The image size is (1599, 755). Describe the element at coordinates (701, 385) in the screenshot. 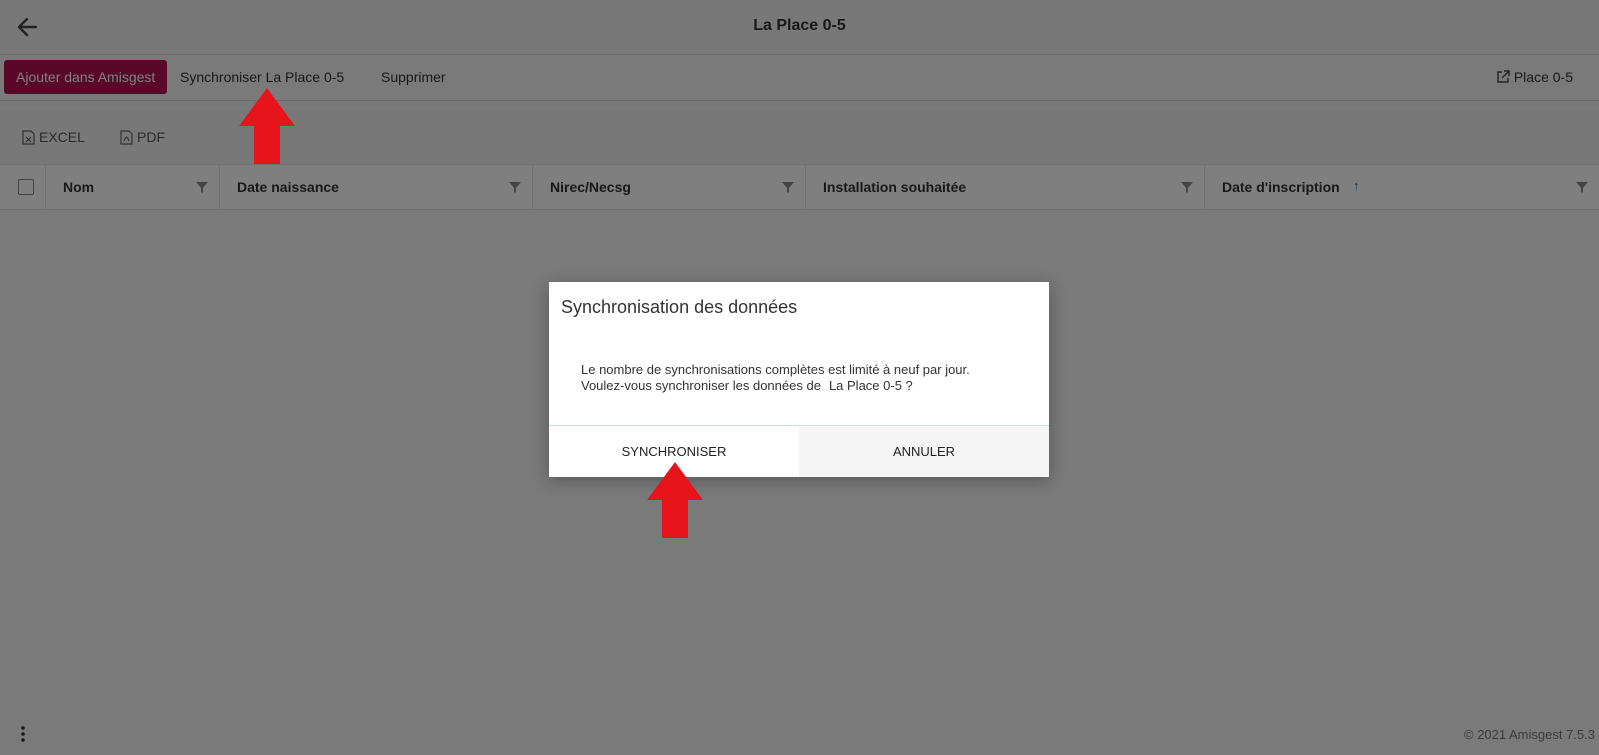

I see `dialog-question: Voulez-vous synchroniser les données de` at that location.